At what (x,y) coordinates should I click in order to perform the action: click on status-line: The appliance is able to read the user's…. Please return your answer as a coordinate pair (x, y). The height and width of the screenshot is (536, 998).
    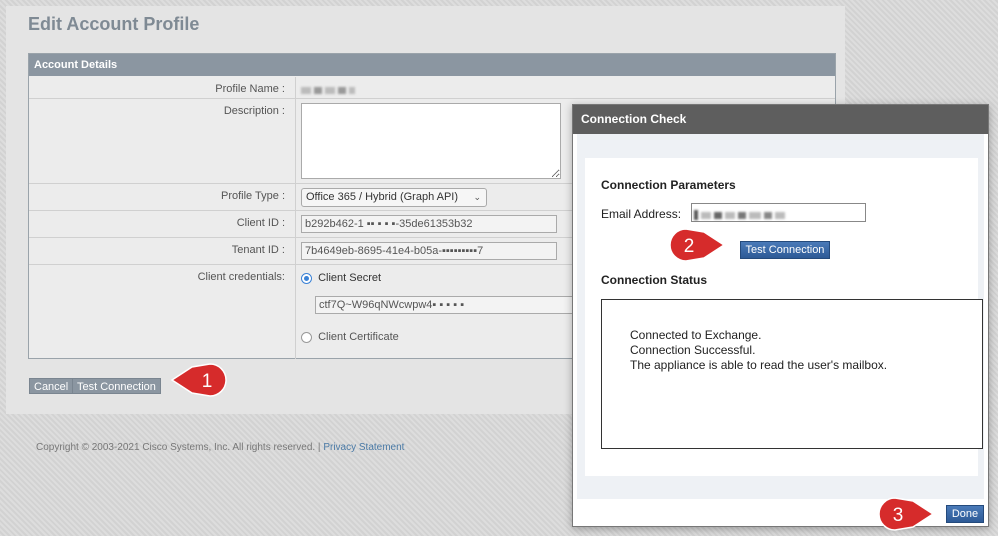
    Looking at the image, I should click on (759, 365).